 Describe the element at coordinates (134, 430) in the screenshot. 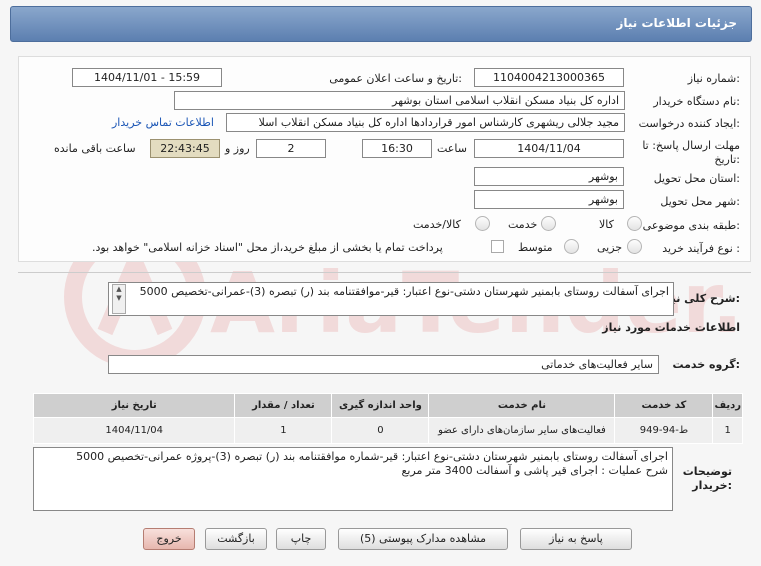

I see `cell-need-date: 1404/11/04` at that location.